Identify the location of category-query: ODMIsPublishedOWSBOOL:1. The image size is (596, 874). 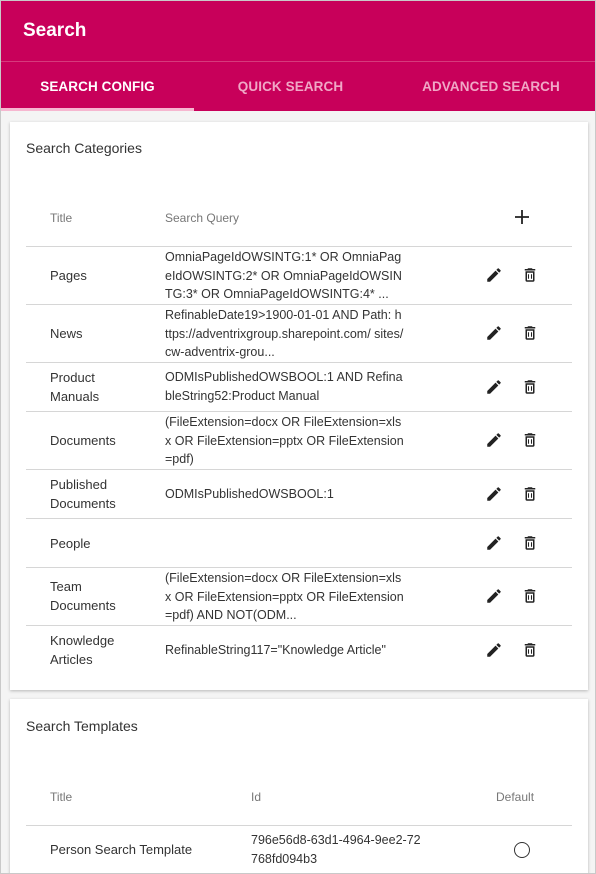
(249, 494).